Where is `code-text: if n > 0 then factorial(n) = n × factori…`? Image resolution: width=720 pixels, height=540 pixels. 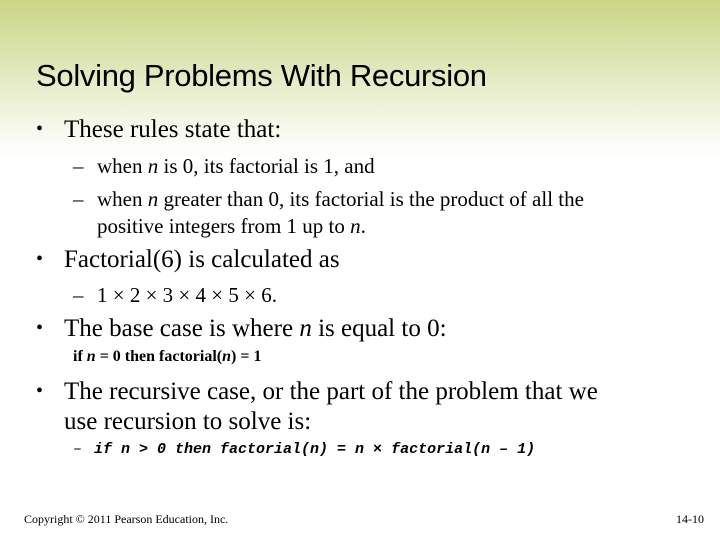 code-text: if n > 0 then factorial(n) = n × factori… is located at coordinates (315, 449).